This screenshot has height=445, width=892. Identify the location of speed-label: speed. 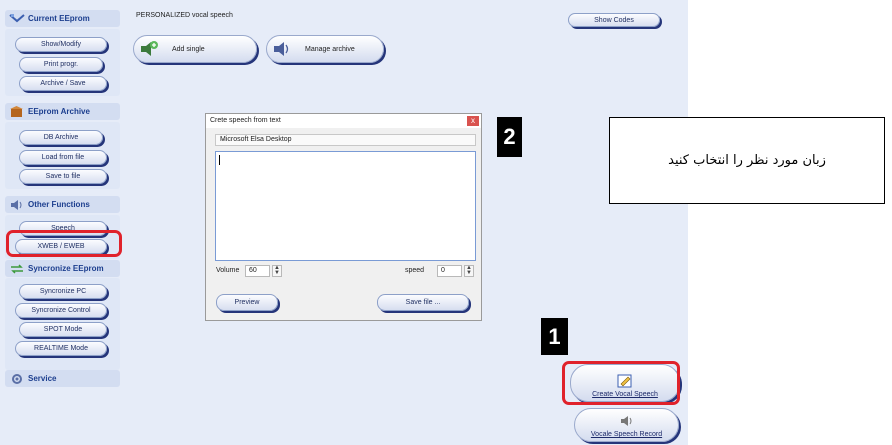
(415, 270).